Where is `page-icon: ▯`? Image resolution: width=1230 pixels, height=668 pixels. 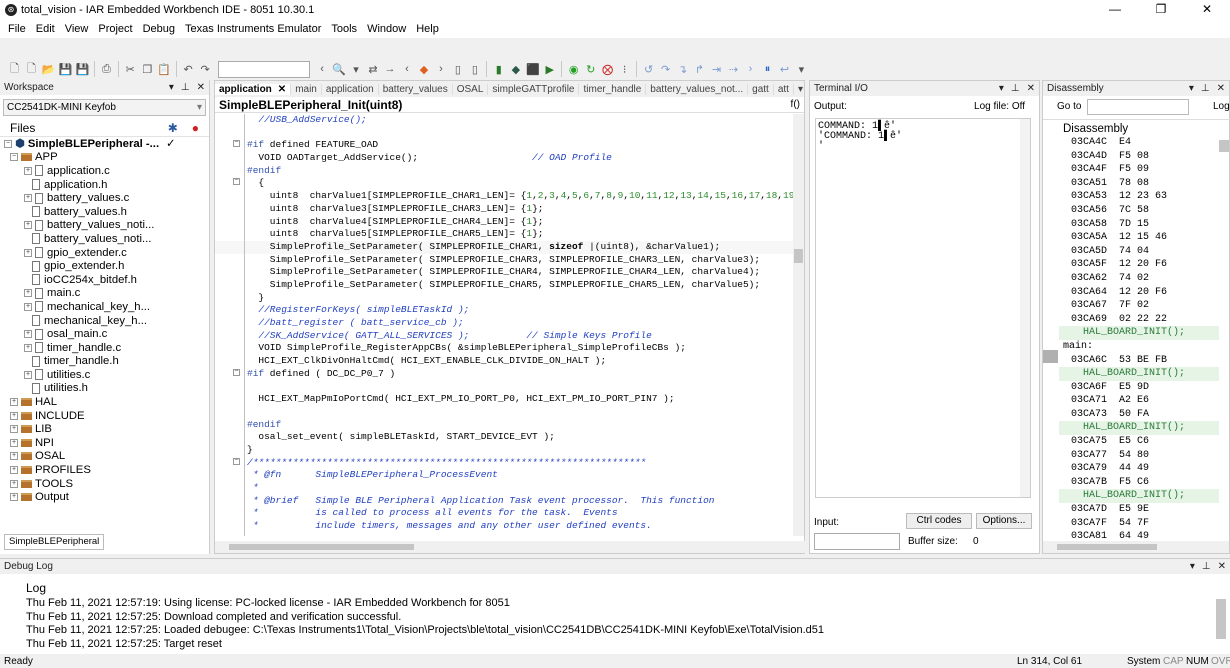
page-icon: ▯ is located at coordinates (457, 69).